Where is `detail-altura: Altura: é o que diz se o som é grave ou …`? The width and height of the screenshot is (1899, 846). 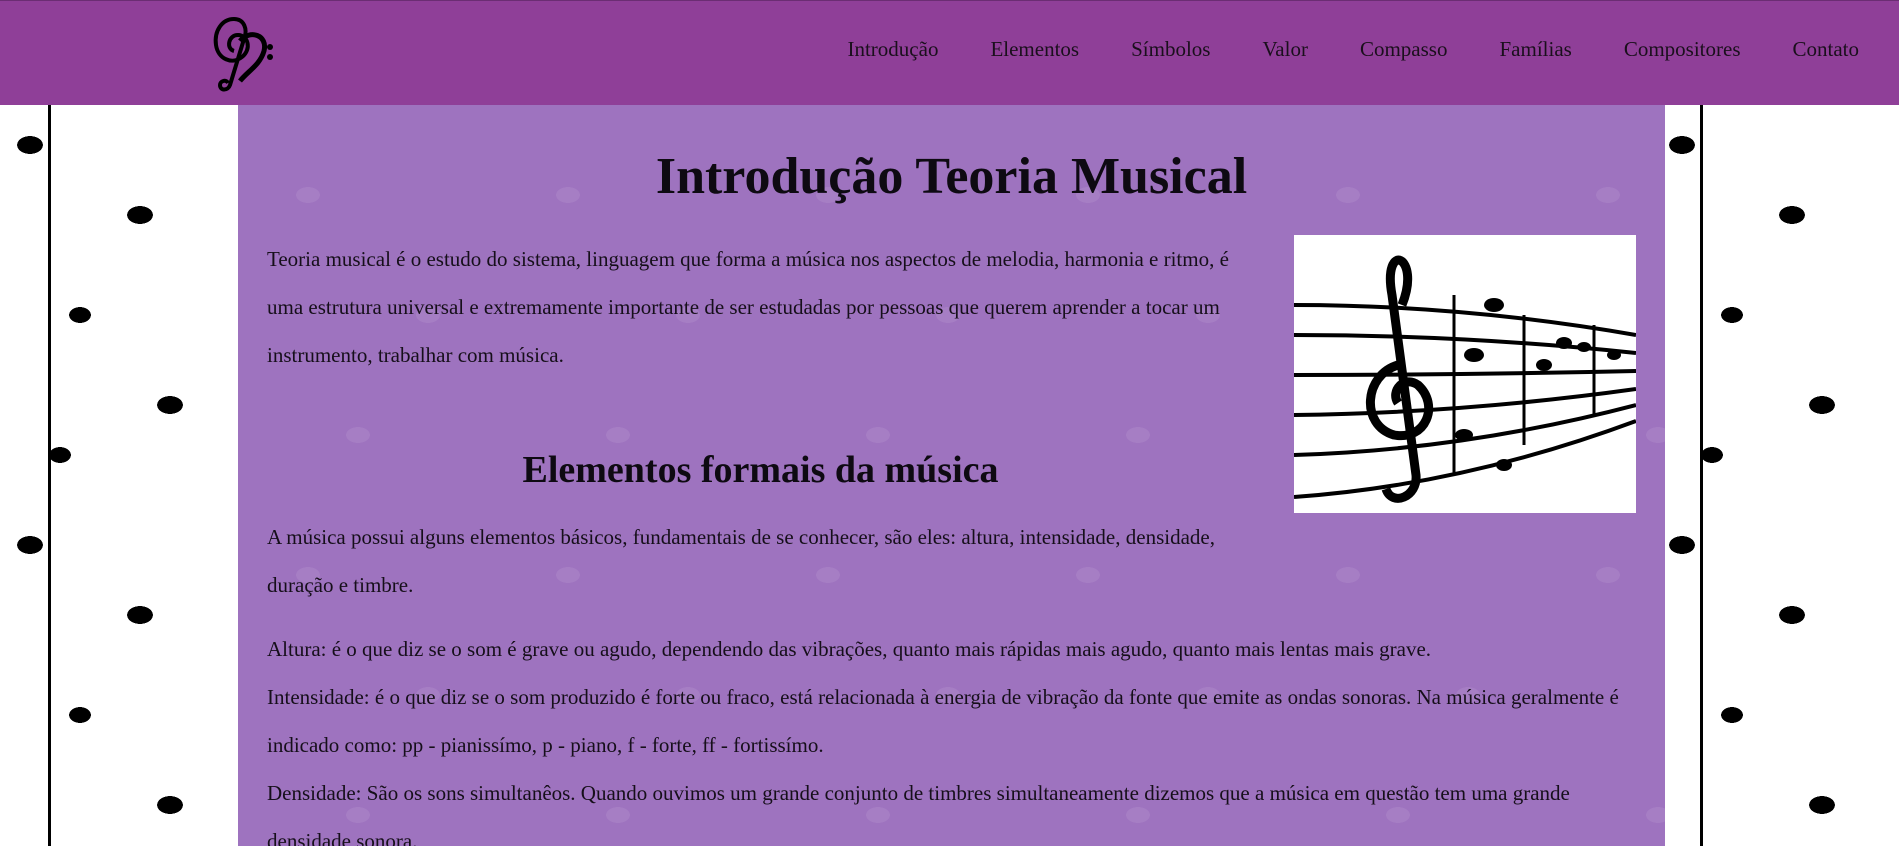
detail-altura: Altura: é o que diz se o som é grave ou … is located at coordinates (849, 649).